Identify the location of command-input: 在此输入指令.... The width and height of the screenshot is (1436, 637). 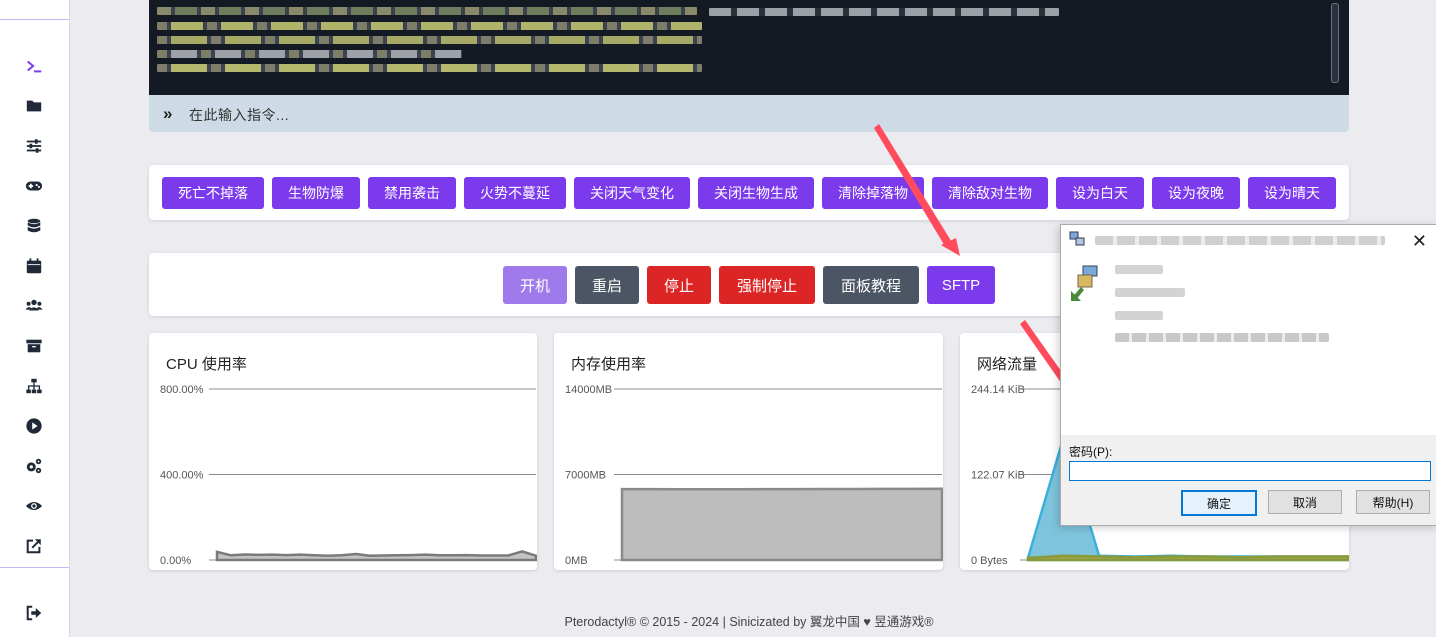
(239, 115).